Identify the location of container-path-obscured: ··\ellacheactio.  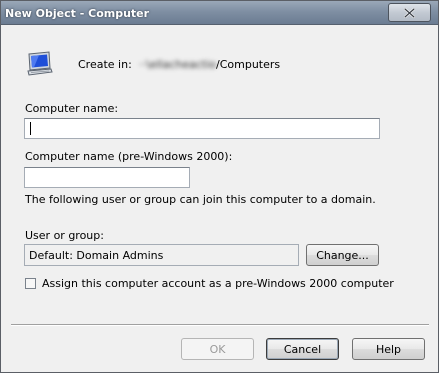
(177, 64).